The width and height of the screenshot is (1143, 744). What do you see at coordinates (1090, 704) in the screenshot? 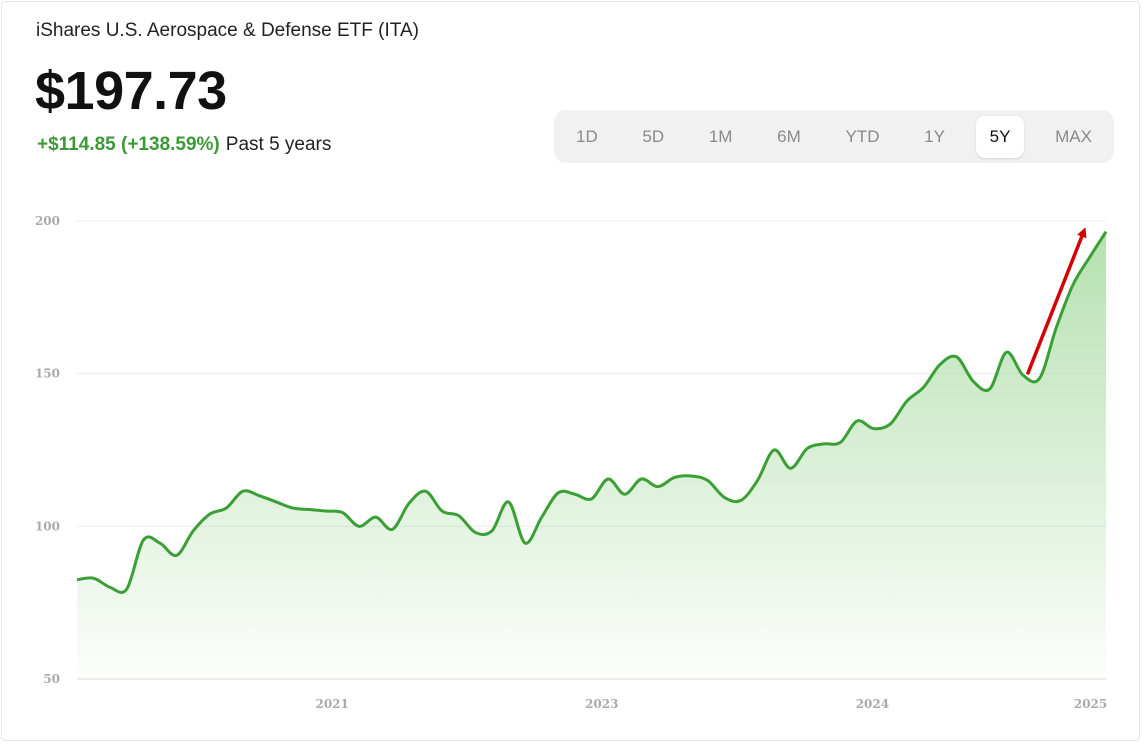
I see `x-tick-label: 2025` at bounding box center [1090, 704].